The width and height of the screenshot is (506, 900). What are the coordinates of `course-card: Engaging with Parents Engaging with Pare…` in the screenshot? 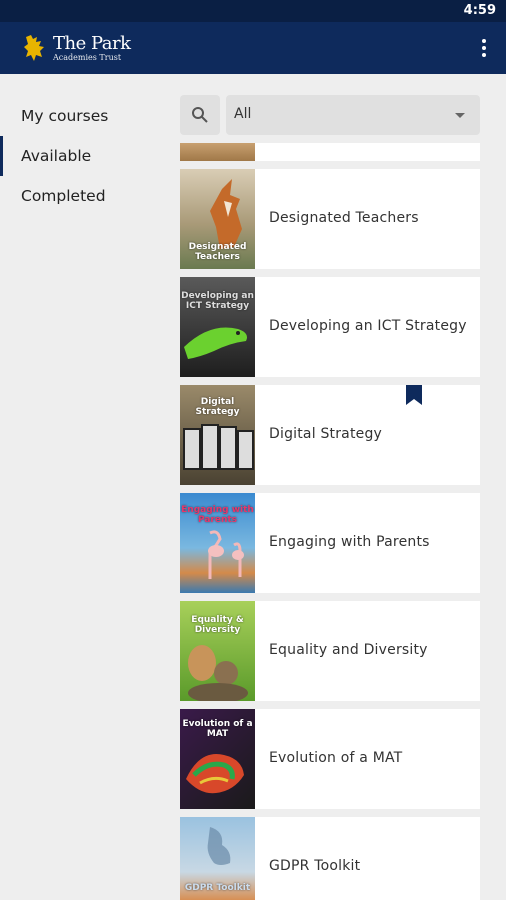 It's located at (330, 543).